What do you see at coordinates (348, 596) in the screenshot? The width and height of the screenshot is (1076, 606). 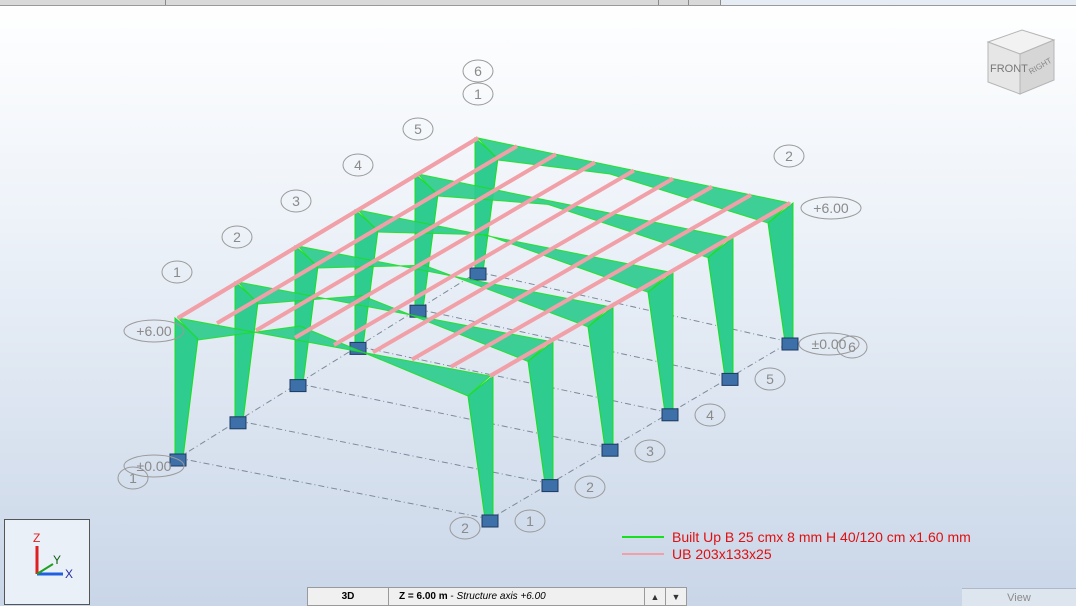 I see `view-mode-field: 3D` at bounding box center [348, 596].